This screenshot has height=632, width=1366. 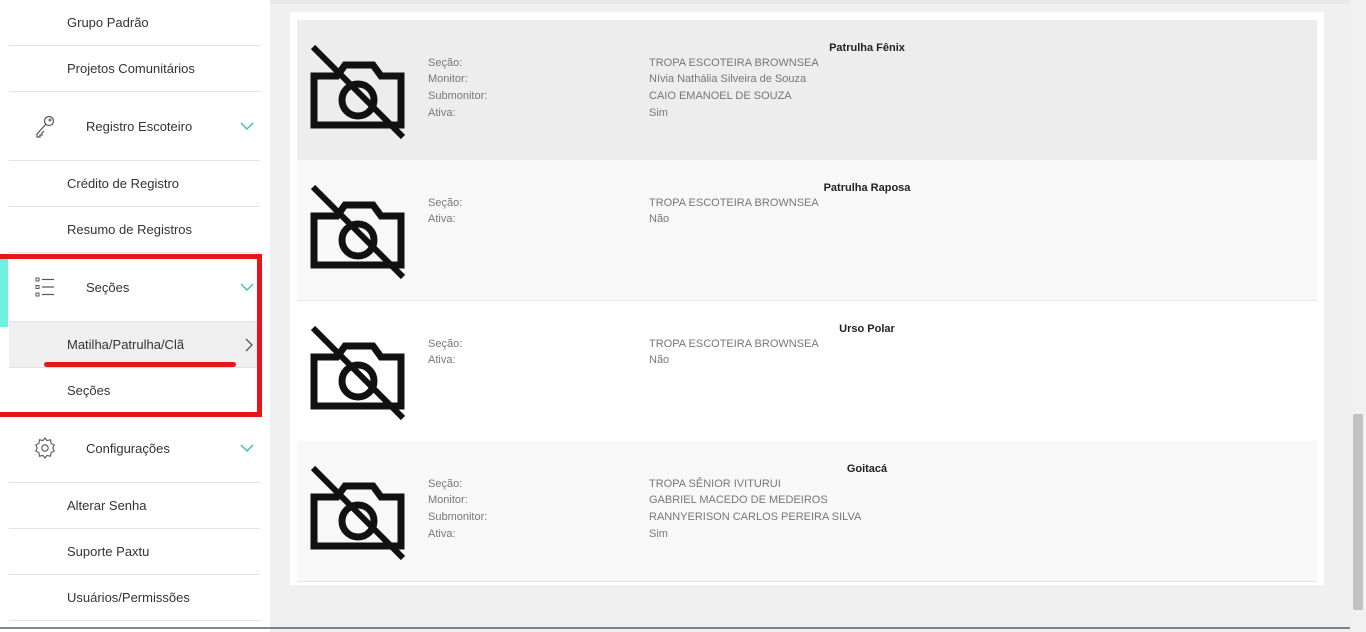 I want to click on sidebar-item-projetos-comunitarios: Projetos Comunitários, so click(x=134, y=69).